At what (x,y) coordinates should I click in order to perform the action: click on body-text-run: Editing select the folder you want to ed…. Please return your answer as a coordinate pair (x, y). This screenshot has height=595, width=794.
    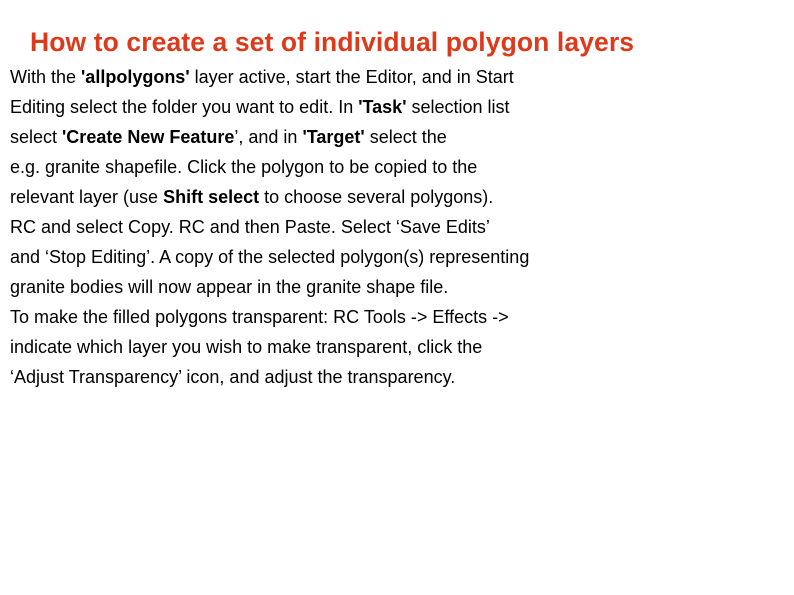
    Looking at the image, I should click on (184, 107).